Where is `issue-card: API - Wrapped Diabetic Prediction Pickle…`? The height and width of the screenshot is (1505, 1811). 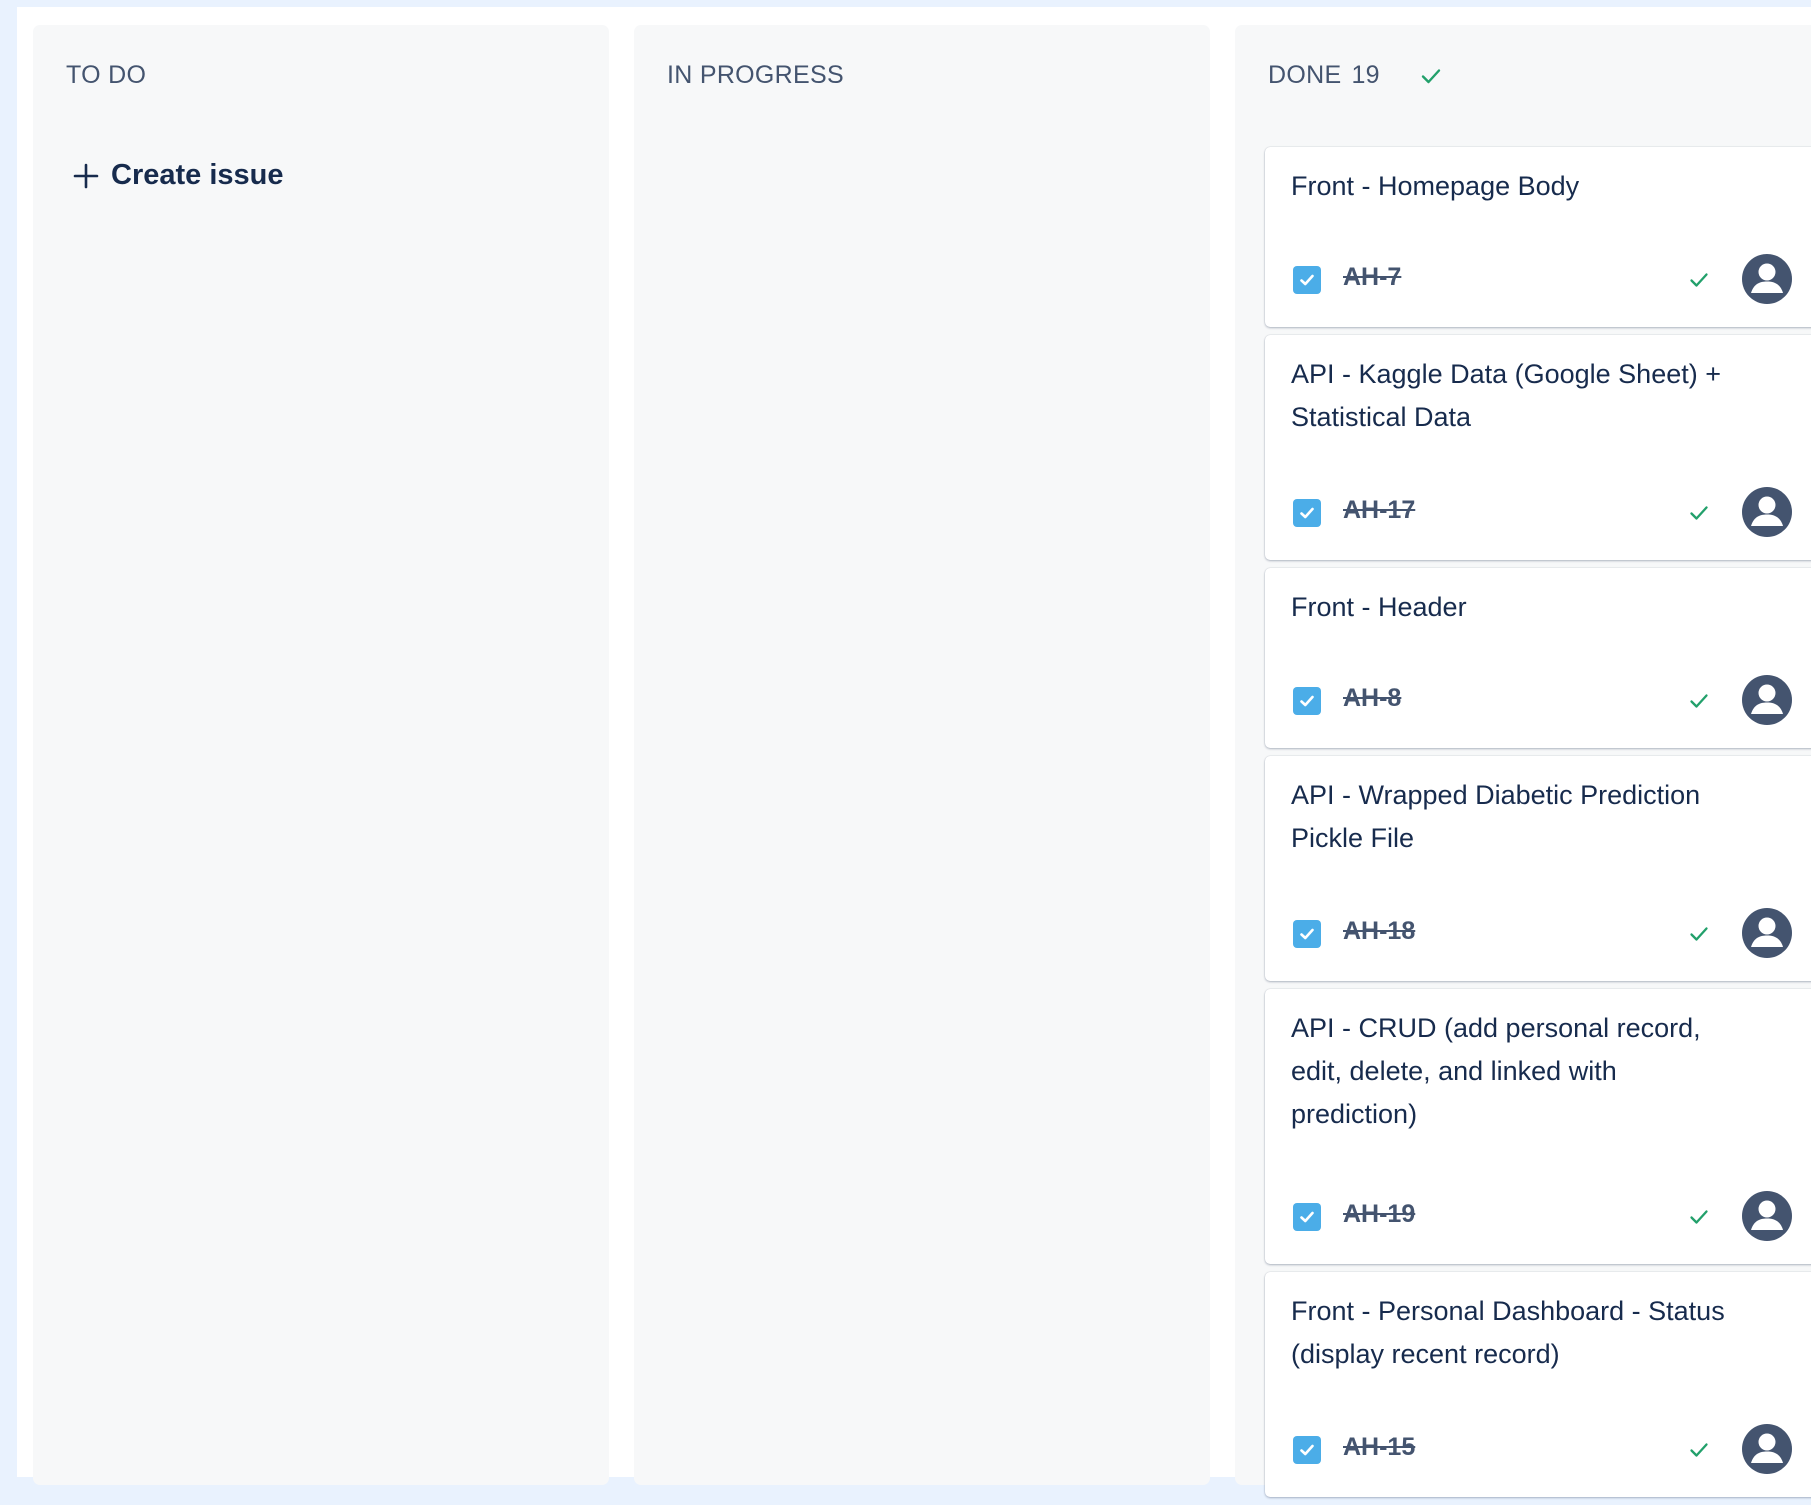
issue-card: API - Wrapped Diabetic Prediction Pickle… is located at coordinates (1538, 868).